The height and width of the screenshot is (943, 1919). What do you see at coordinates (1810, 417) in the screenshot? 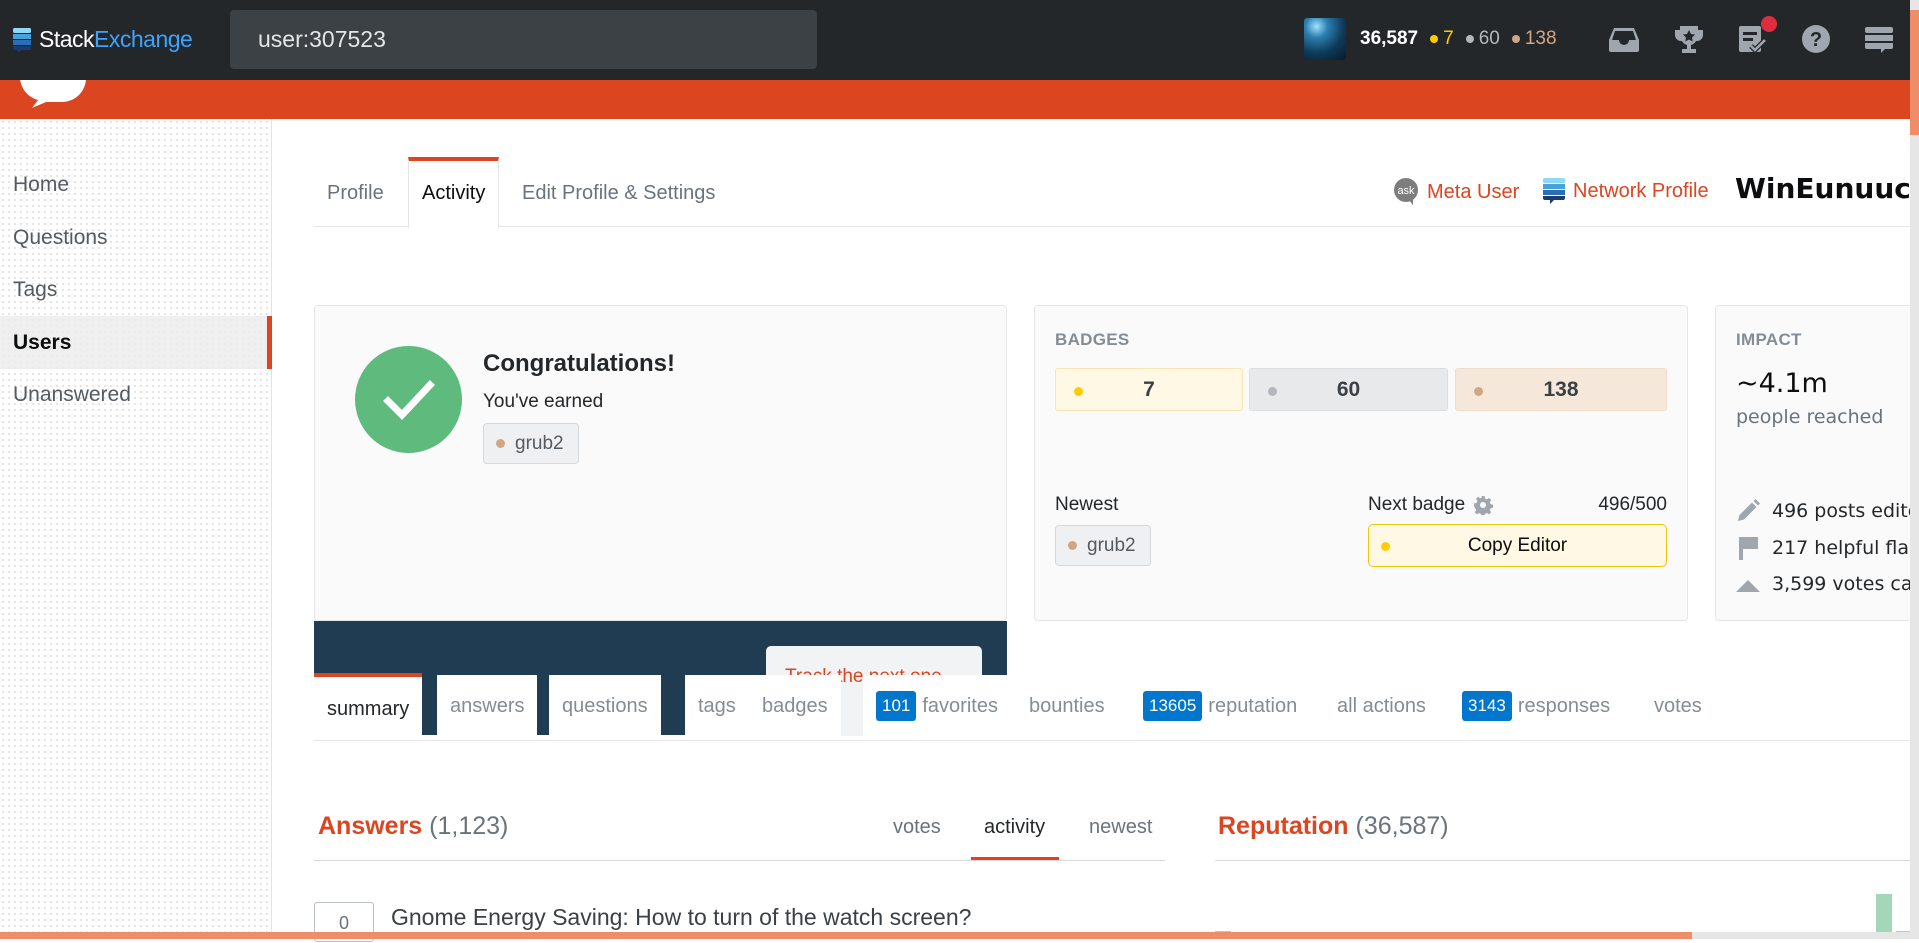
I see `people-reached-label: people reached` at bounding box center [1810, 417].